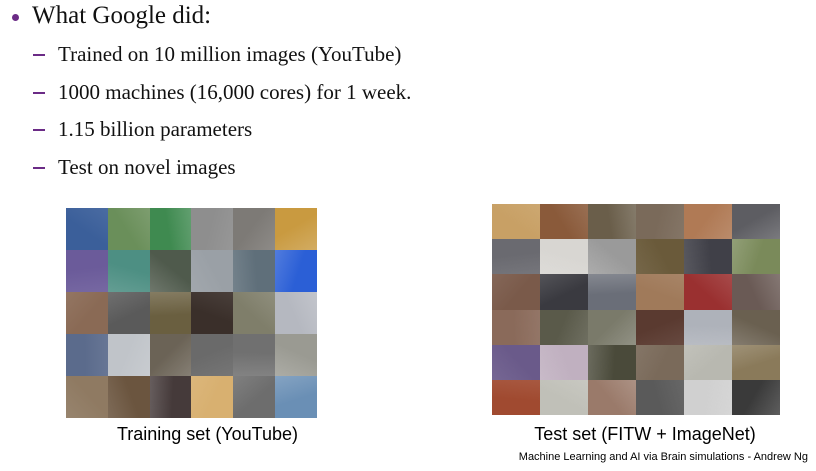 This screenshot has height=471, width=816. I want to click on sub-bullet-3: 1.15 billion parameters, so click(142, 129).